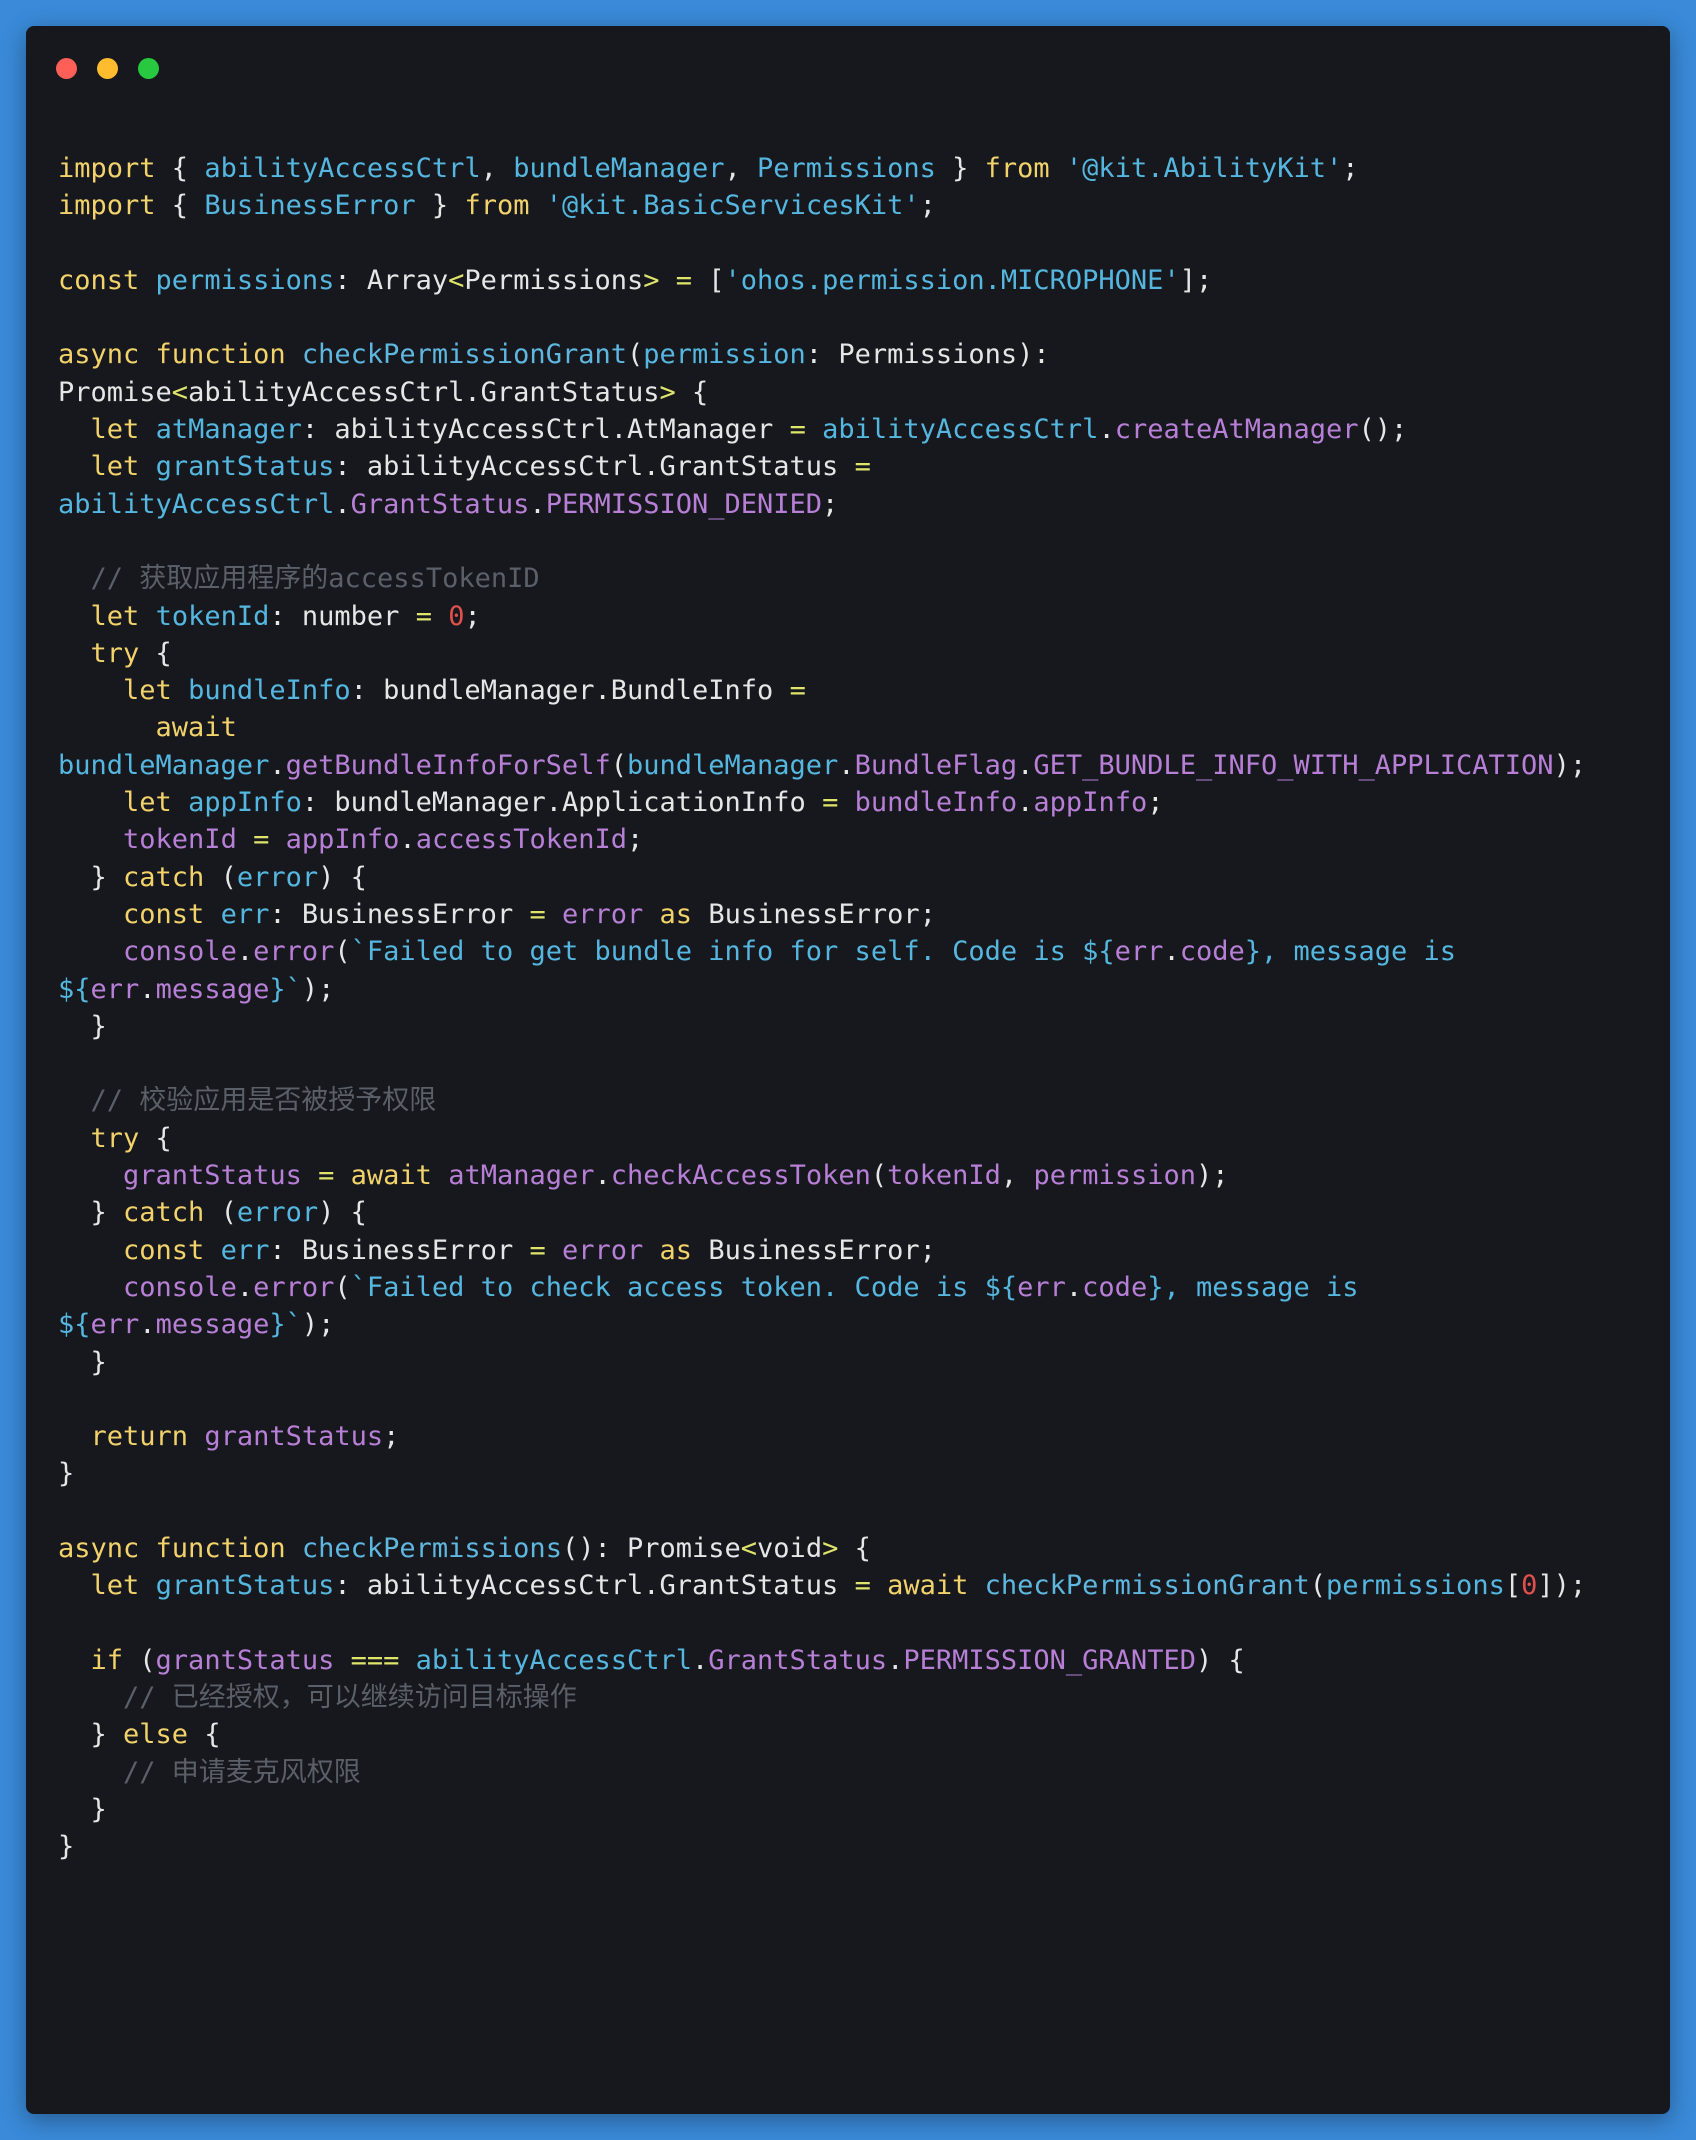 This screenshot has width=1696, height=2140. I want to click on code-token: ]);, so click(1562, 1586).